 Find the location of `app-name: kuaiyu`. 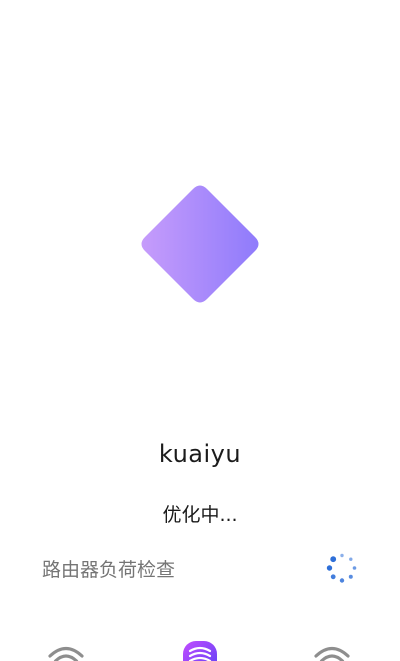

app-name: kuaiyu is located at coordinates (200, 454).